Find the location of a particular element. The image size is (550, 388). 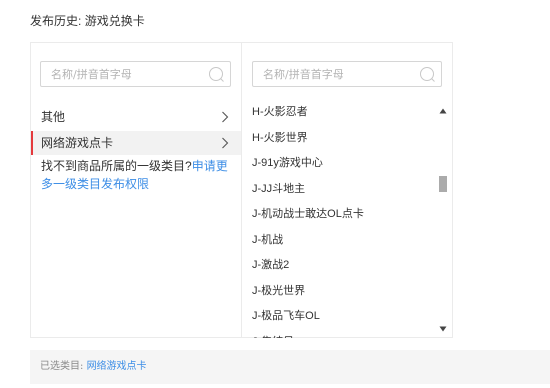

history-value: 游戏兑换卡 is located at coordinates (115, 21).